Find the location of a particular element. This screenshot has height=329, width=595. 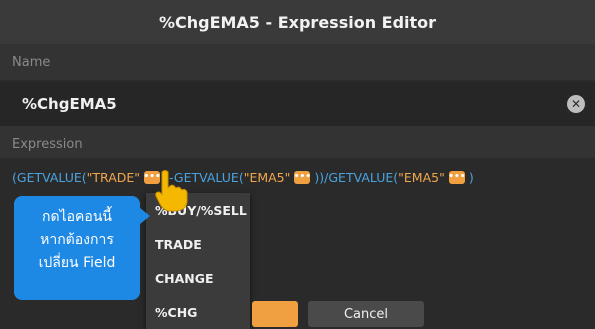

tooltip-line: หากต้องการ is located at coordinates (77, 240).